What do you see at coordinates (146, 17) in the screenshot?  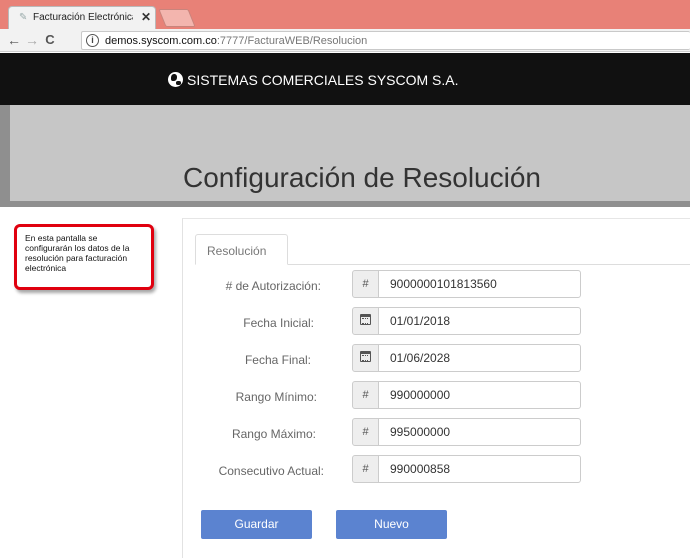 I see `close-tab-icon: ✕` at bounding box center [146, 17].